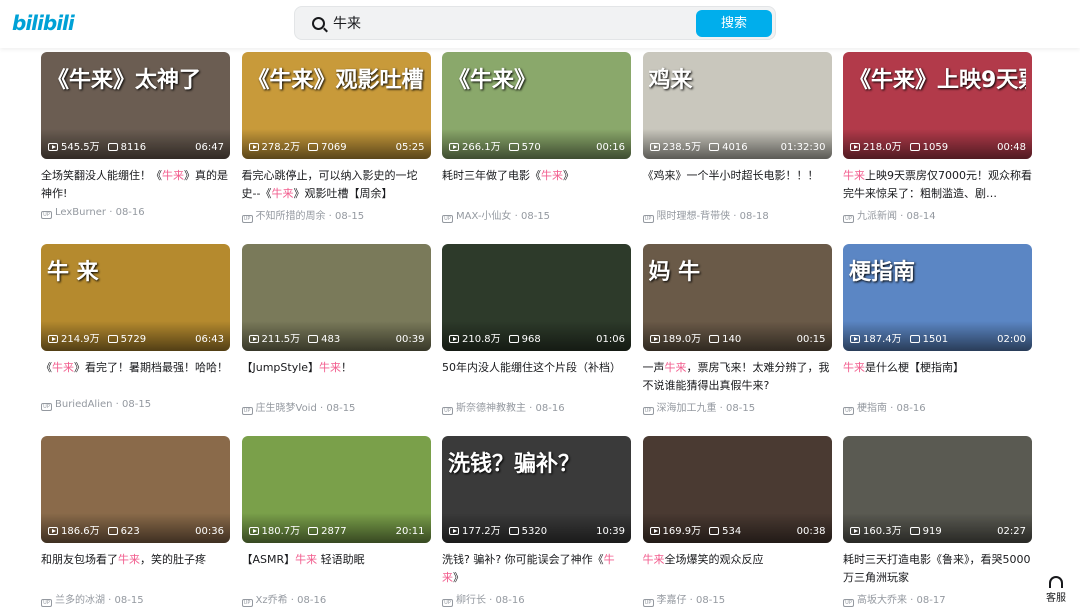 The image size is (1080, 607). What do you see at coordinates (336, 569) in the screenshot?
I see `video-title: 【ASMR】牛来 轻语助眠` at bounding box center [336, 569].